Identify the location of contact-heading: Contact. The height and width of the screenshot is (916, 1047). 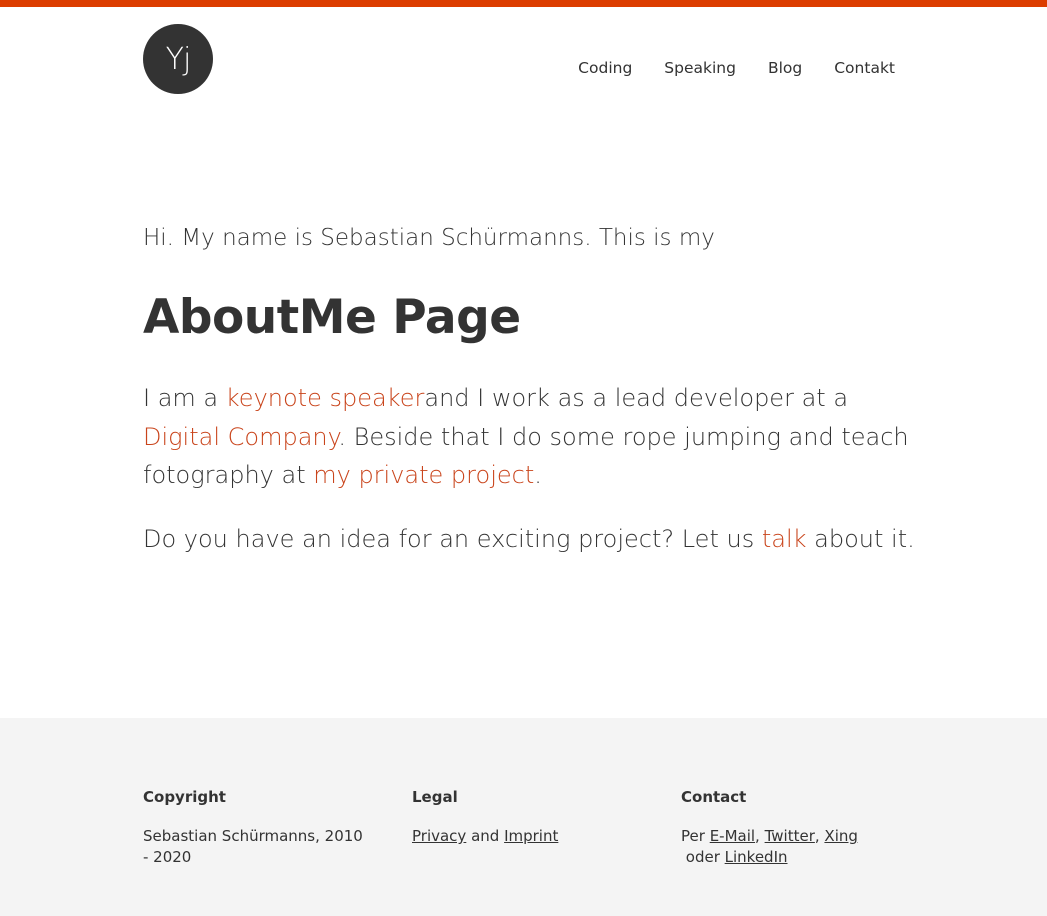
(714, 797).